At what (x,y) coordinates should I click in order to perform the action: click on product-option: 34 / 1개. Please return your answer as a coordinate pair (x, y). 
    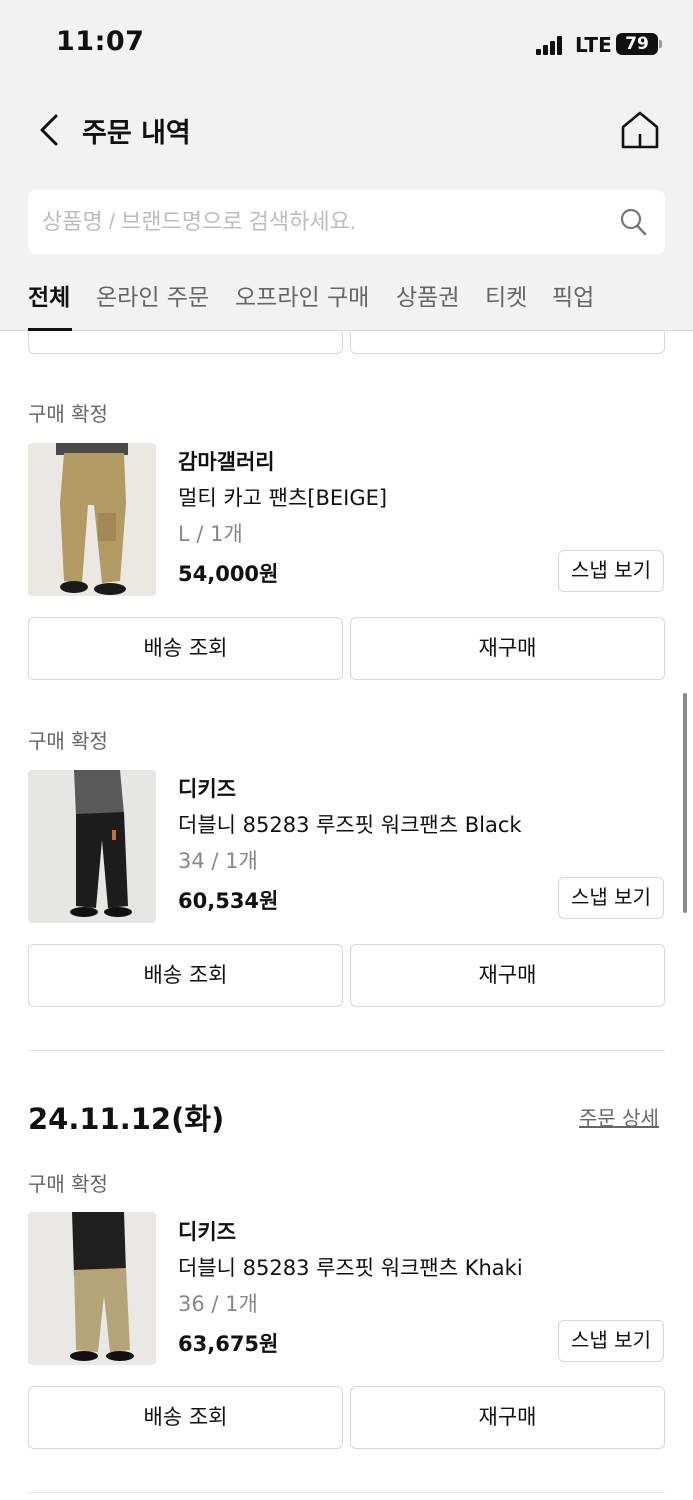
    Looking at the image, I should click on (218, 861).